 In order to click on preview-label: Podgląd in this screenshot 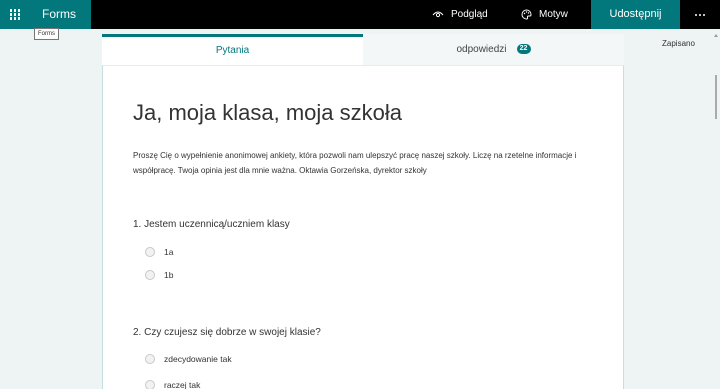, I will do `click(469, 14)`.